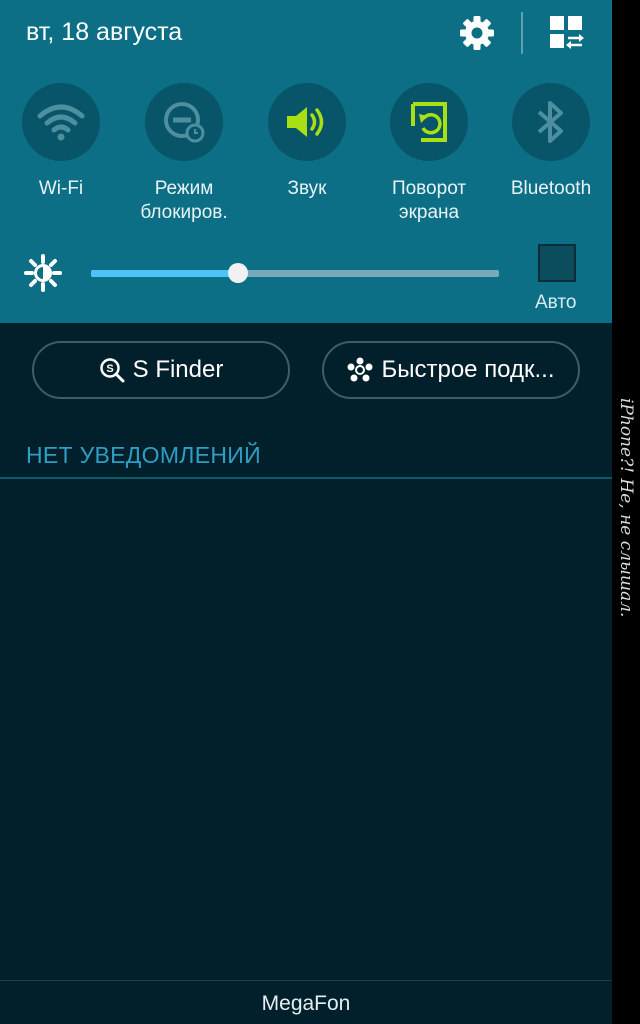 The width and height of the screenshot is (640, 1024). I want to click on no-notifications-label: НЕТ УВЕДОМЛЕНИЙ, so click(143, 455).